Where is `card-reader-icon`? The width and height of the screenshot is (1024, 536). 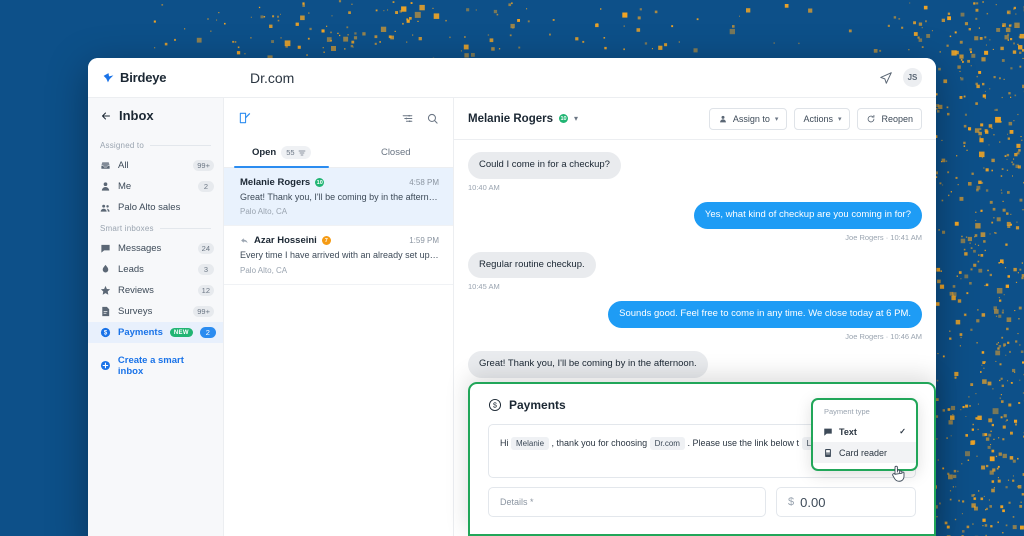 card-reader-icon is located at coordinates (828, 452).